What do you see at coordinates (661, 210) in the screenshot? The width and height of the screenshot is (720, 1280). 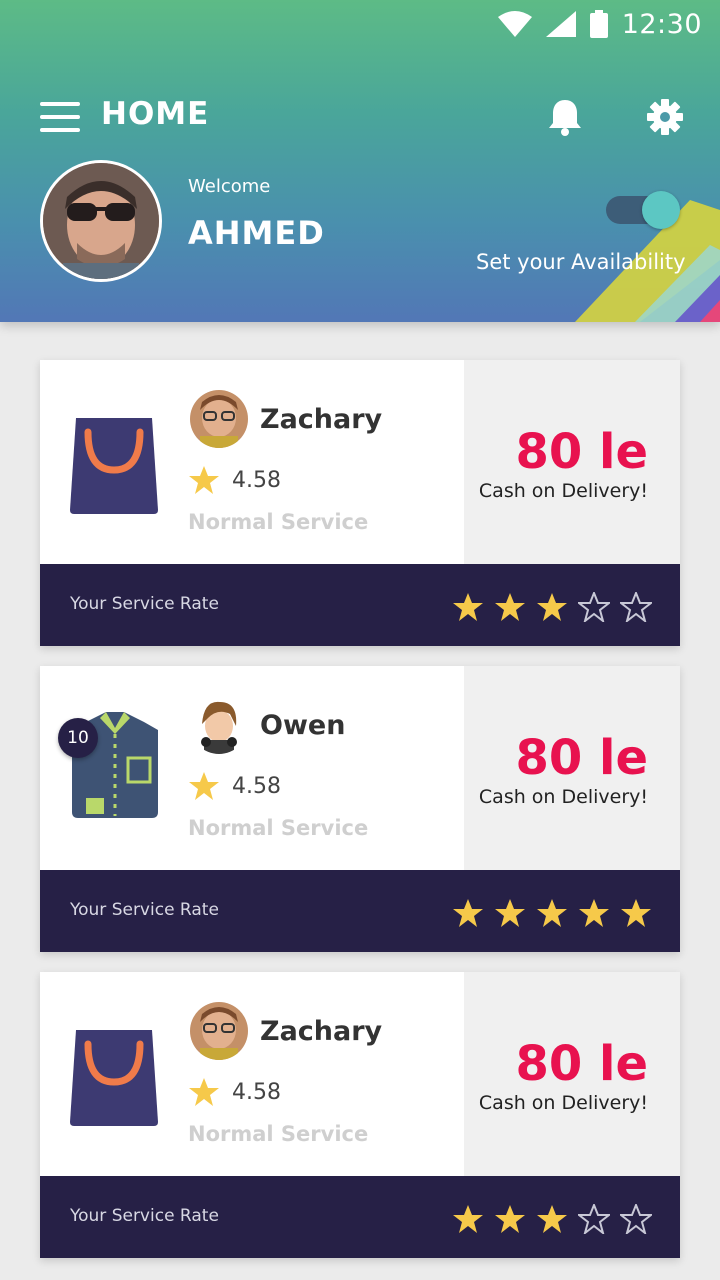 I see `toggle-knob` at bounding box center [661, 210].